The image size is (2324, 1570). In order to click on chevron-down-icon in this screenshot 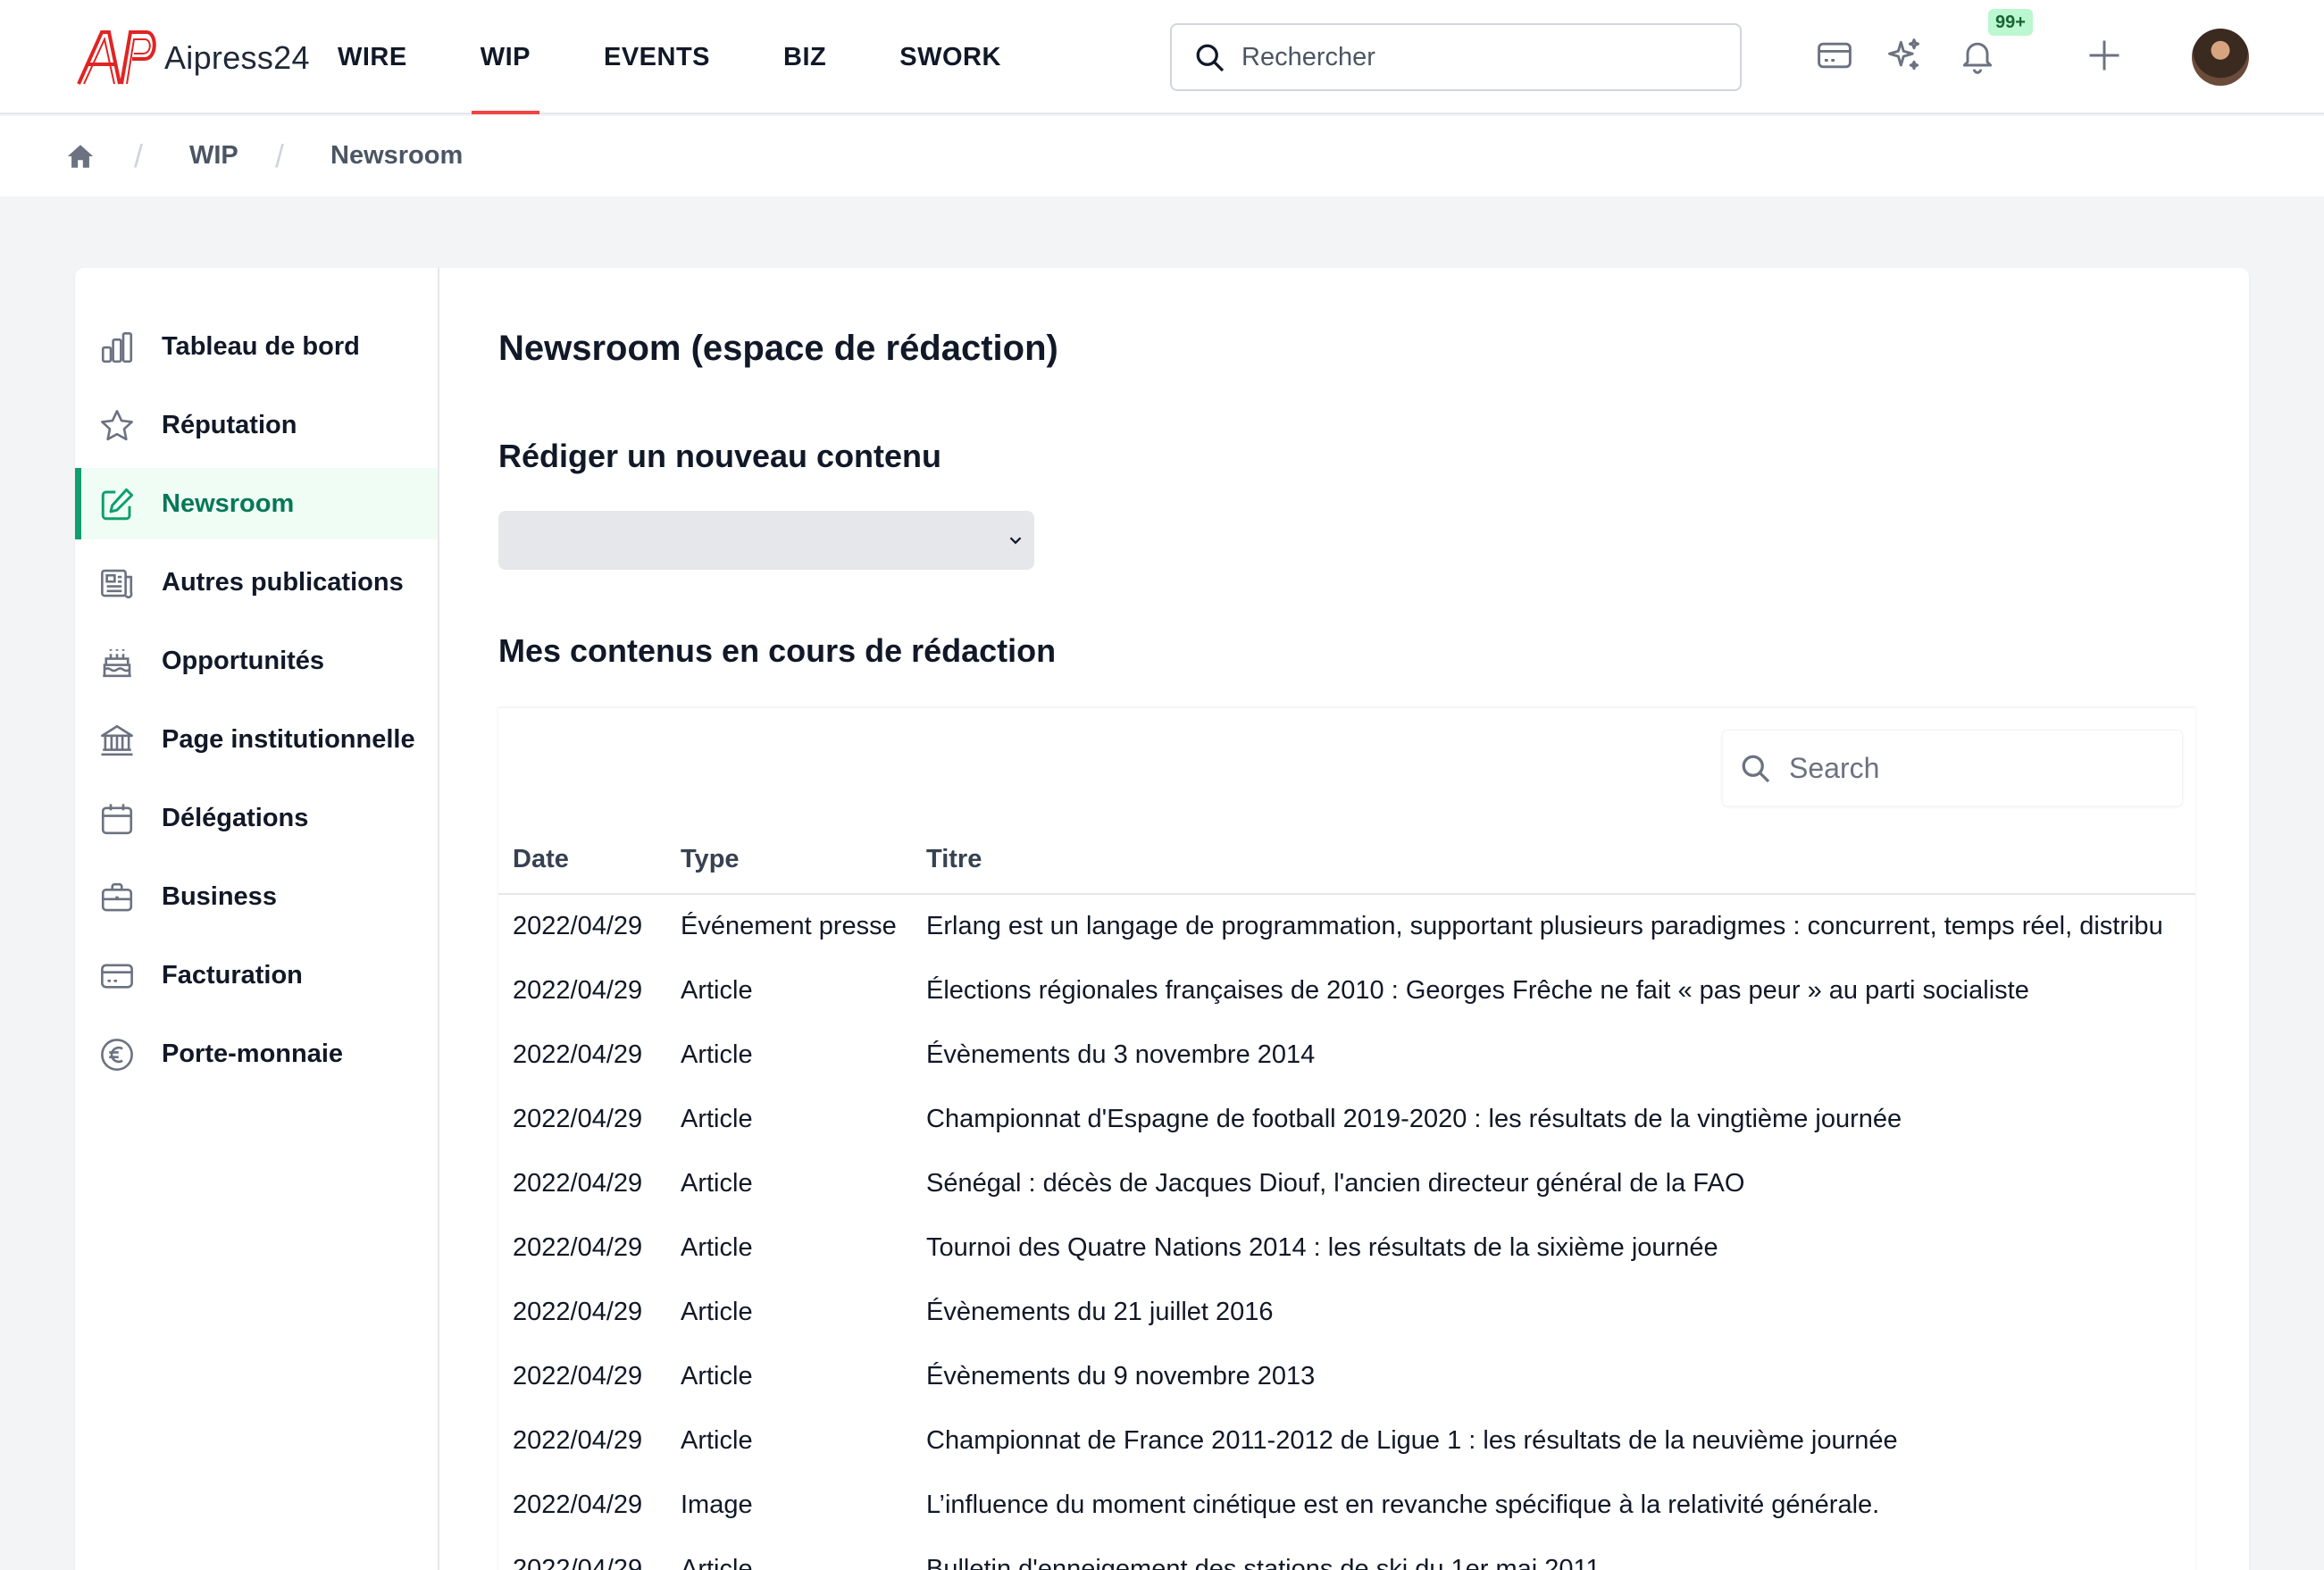, I will do `click(1015, 541)`.